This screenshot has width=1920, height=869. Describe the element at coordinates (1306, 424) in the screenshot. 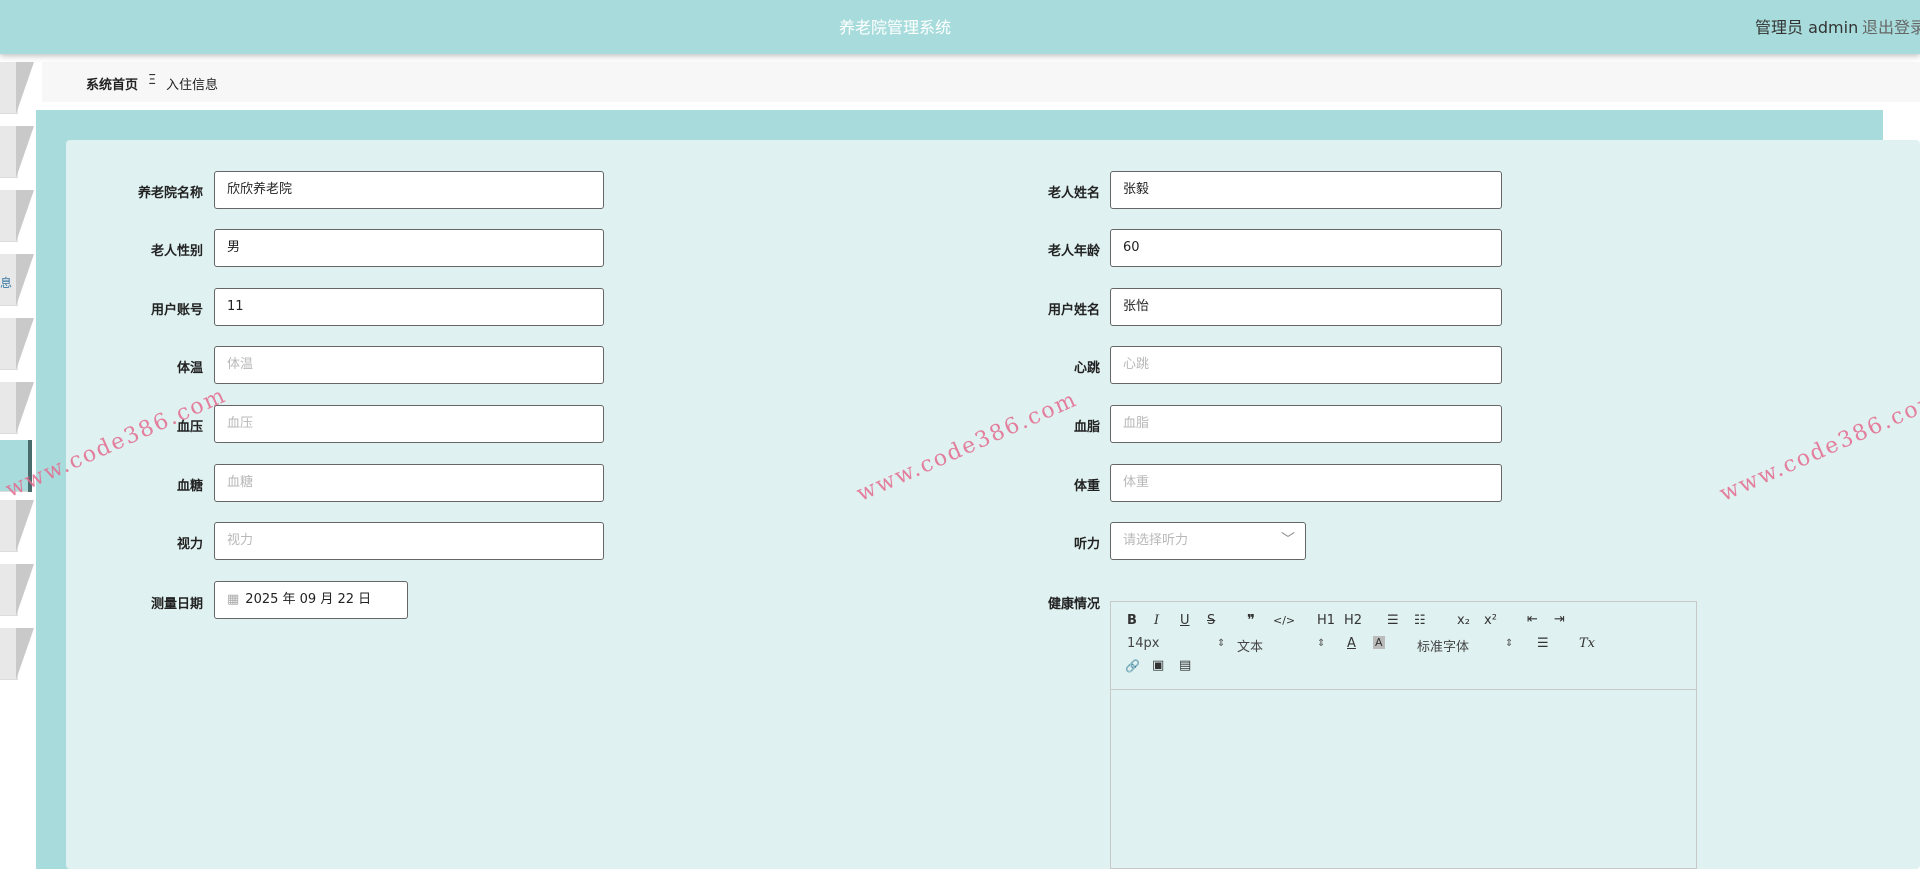

I see `blood-lipid-input: 血脂` at that location.